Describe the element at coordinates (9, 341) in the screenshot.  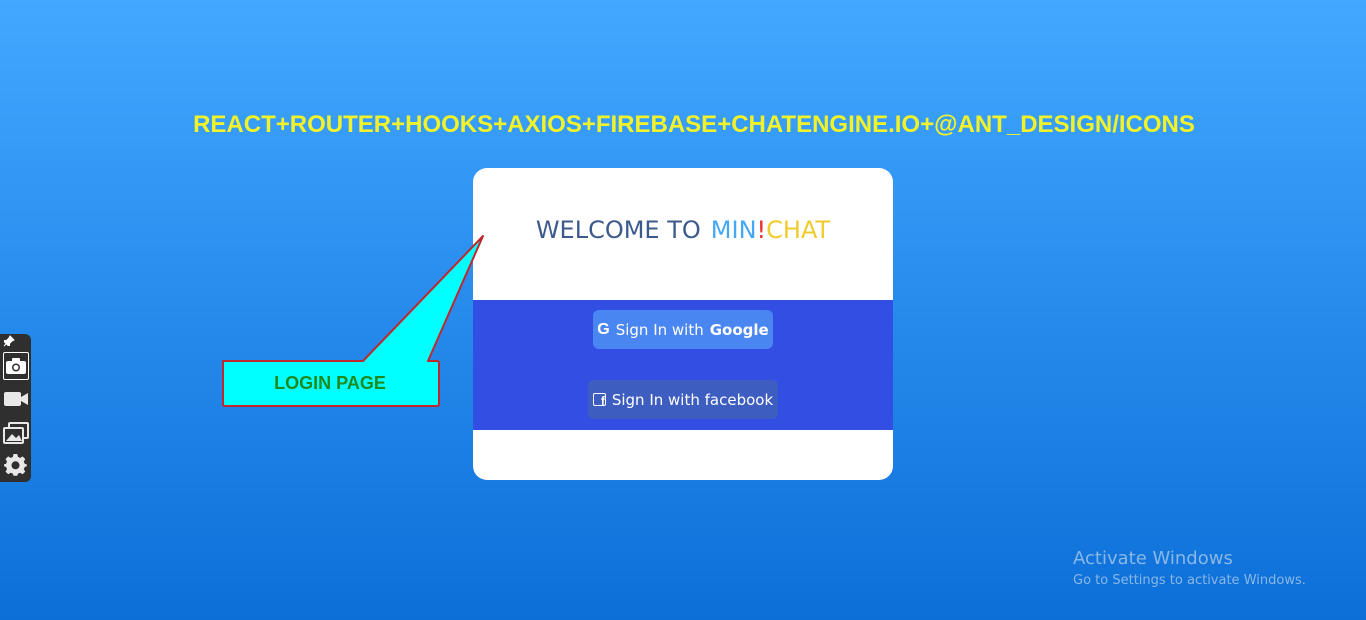
I see `pin-icon` at that location.